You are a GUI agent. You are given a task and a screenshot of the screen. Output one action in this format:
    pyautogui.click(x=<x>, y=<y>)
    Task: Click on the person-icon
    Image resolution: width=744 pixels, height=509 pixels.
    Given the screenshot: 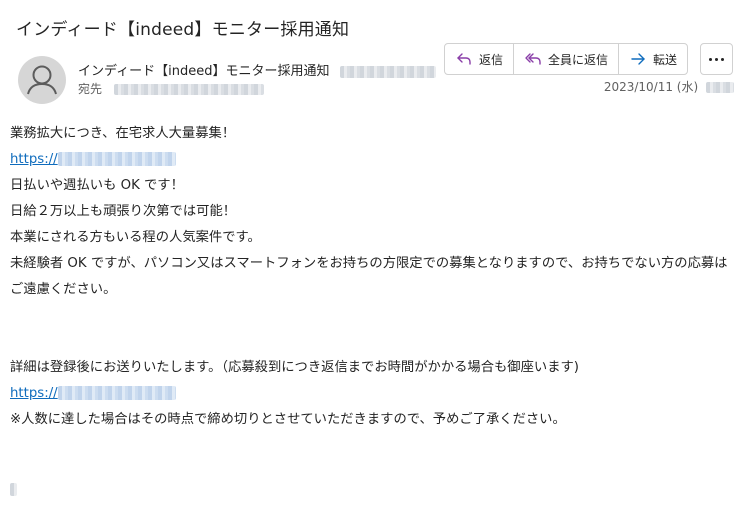 What is the action you would take?
    pyautogui.click(x=42, y=80)
    